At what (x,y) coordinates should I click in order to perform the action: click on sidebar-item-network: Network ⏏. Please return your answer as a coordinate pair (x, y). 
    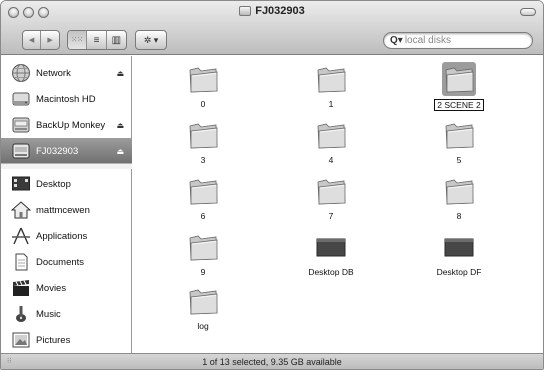
    Looking at the image, I should click on (66, 73).